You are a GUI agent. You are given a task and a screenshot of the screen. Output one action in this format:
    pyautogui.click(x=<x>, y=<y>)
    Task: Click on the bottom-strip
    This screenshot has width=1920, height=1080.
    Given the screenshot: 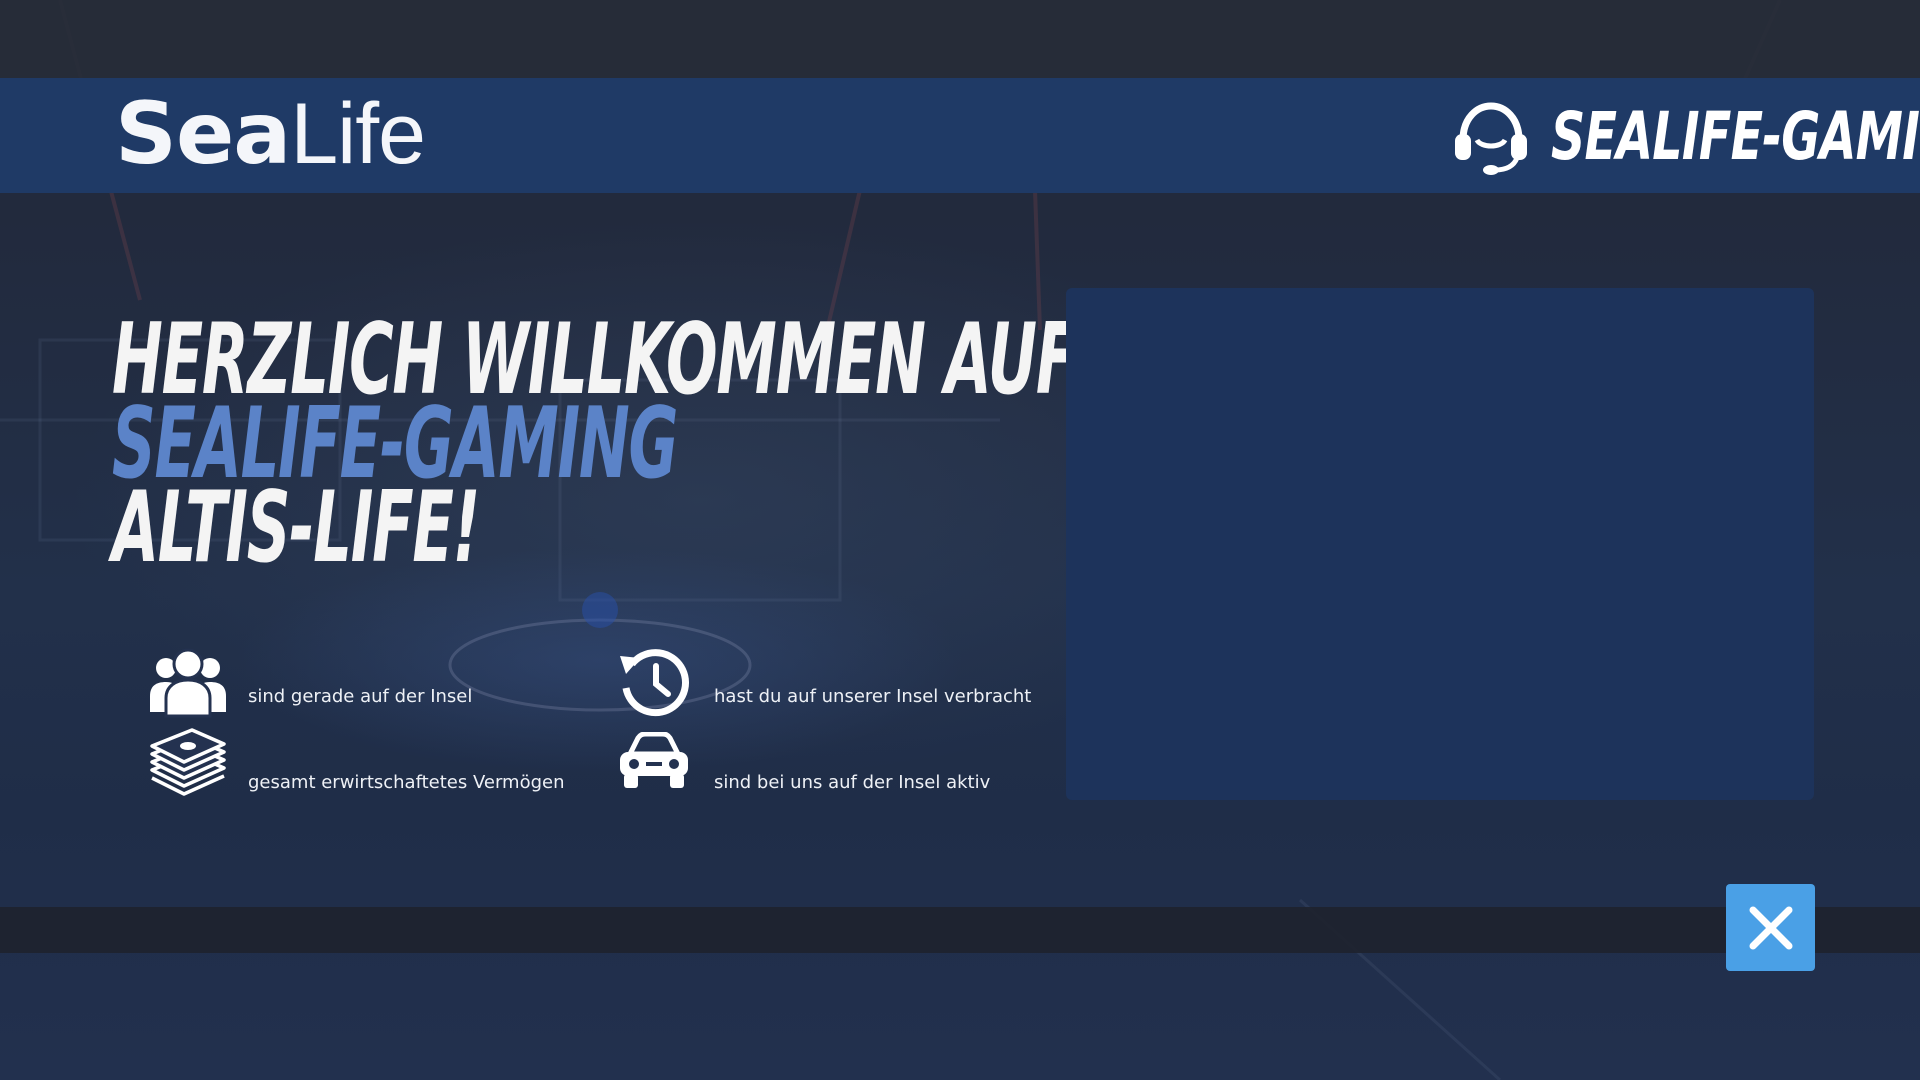 What is the action you would take?
    pyautogui.click(x=960, y=930)
    